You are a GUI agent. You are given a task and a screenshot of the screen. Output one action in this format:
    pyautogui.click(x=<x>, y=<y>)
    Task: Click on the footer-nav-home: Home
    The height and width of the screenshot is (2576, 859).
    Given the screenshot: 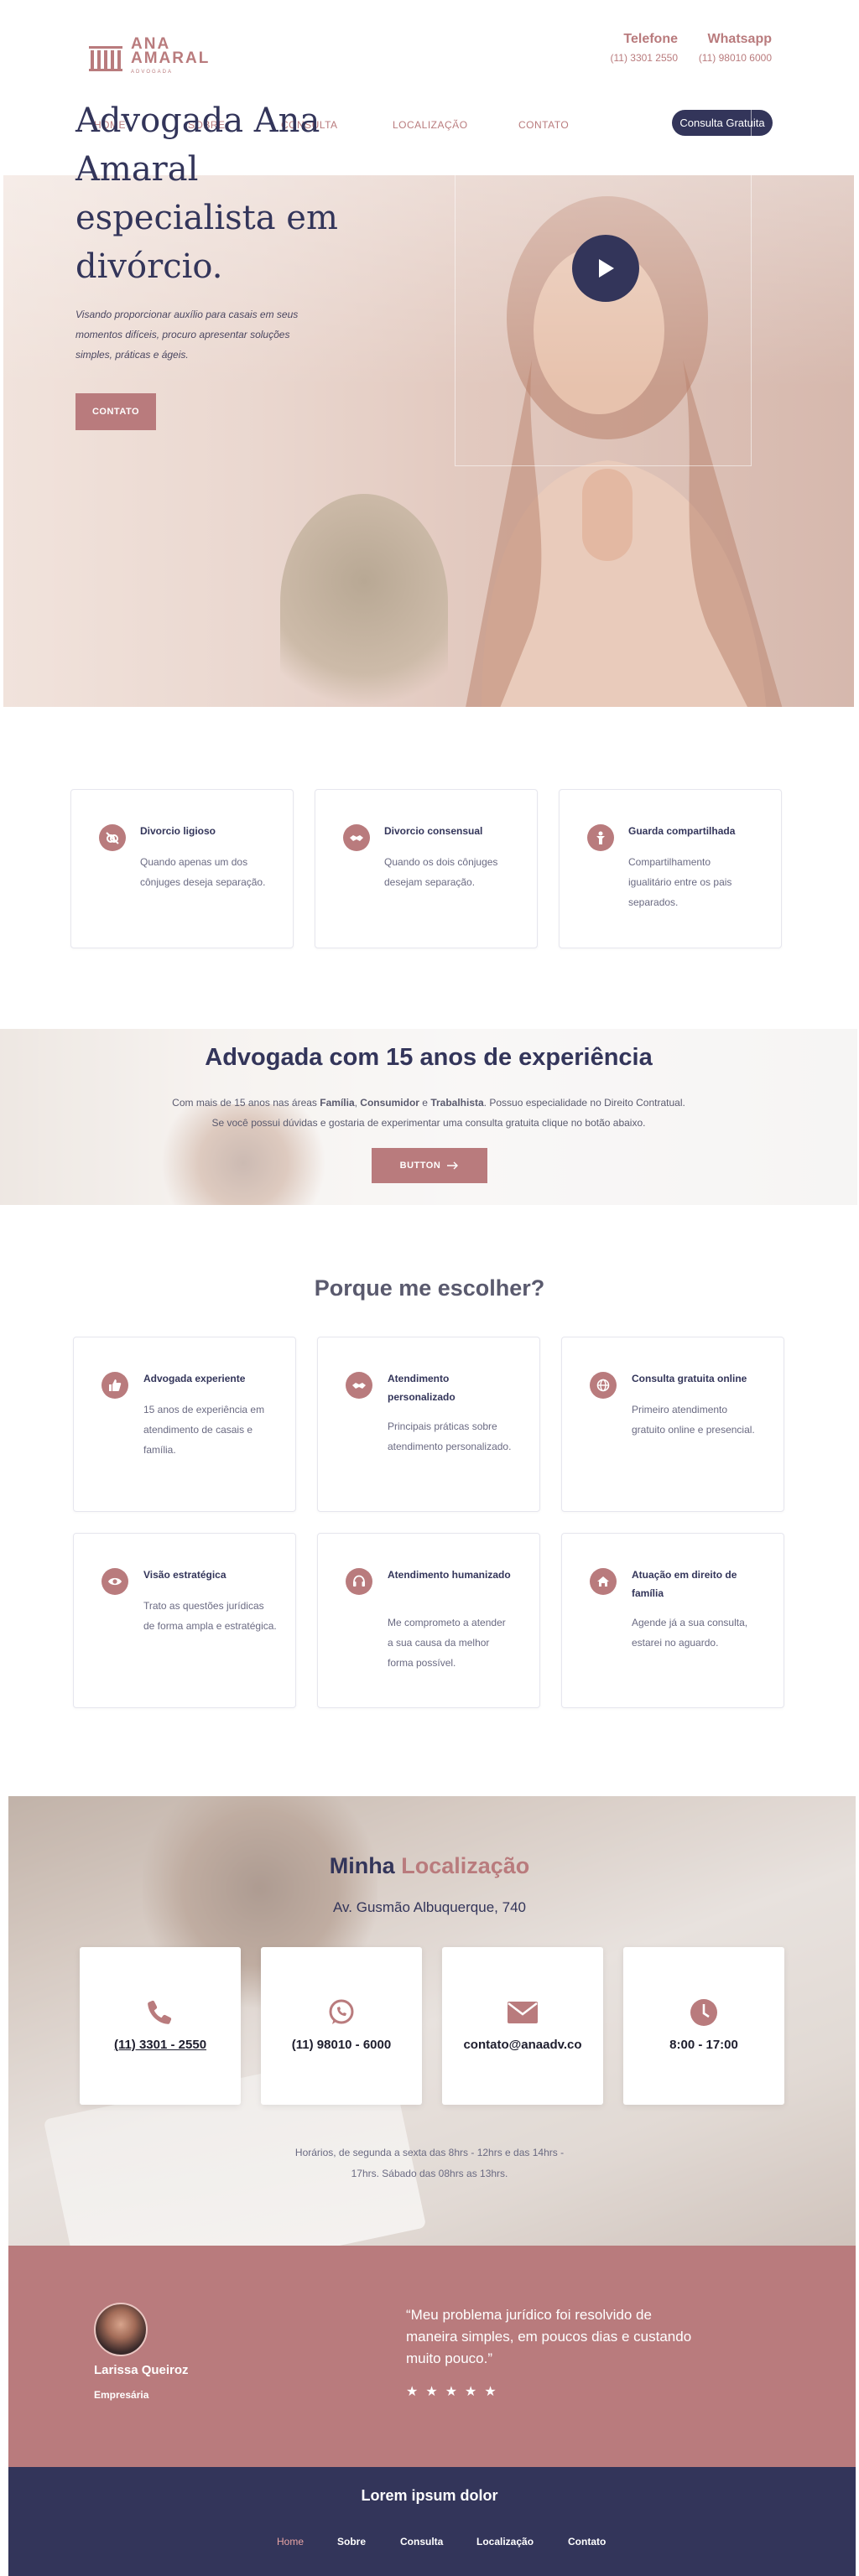 What is the action you would take?
    pyautogui.click(x=307, y=2541)
    